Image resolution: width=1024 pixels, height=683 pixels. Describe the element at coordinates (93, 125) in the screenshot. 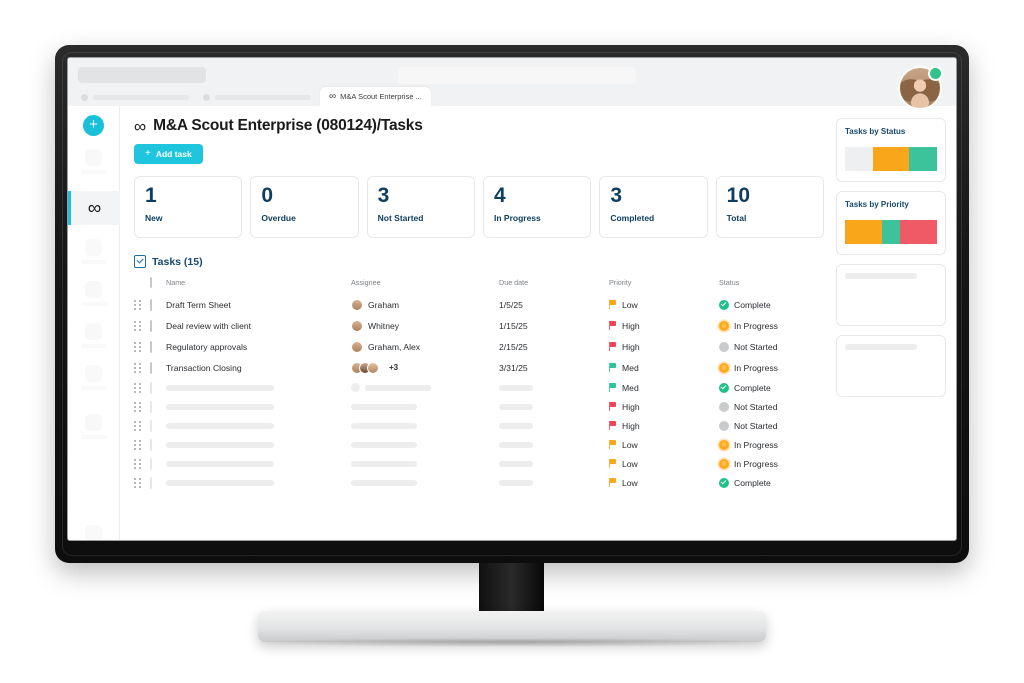

I see `sidebar-add-button: +` at that location.